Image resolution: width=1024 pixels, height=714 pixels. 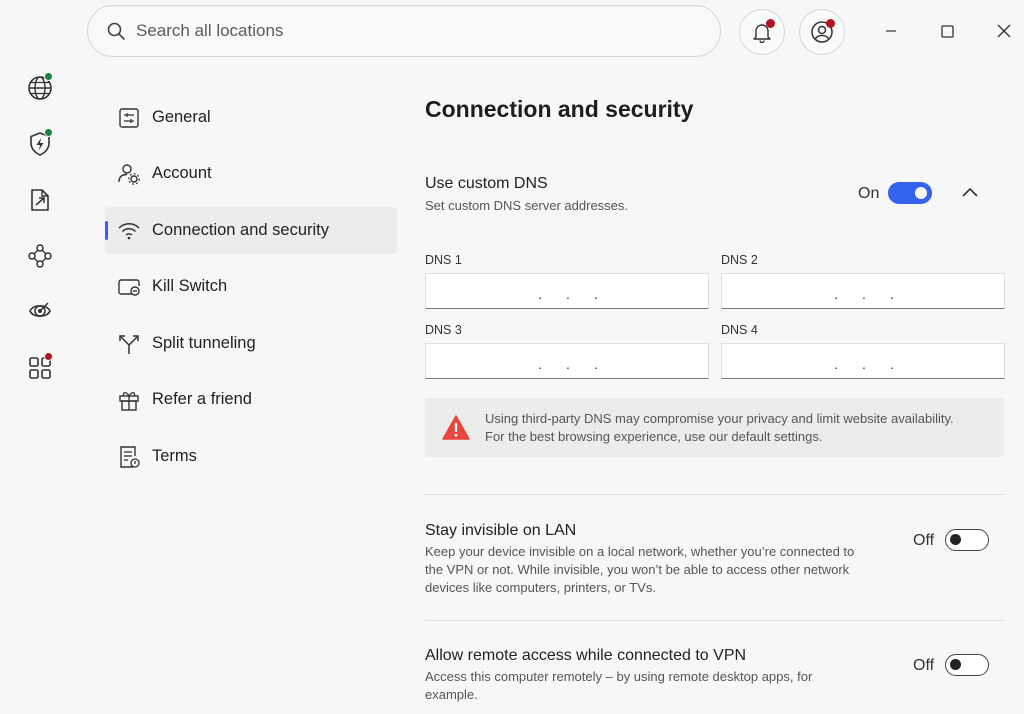 What do you see at coordinates (129, 400) in the screenshot?
I see `gift-icon` at bounding box center [129, 400].